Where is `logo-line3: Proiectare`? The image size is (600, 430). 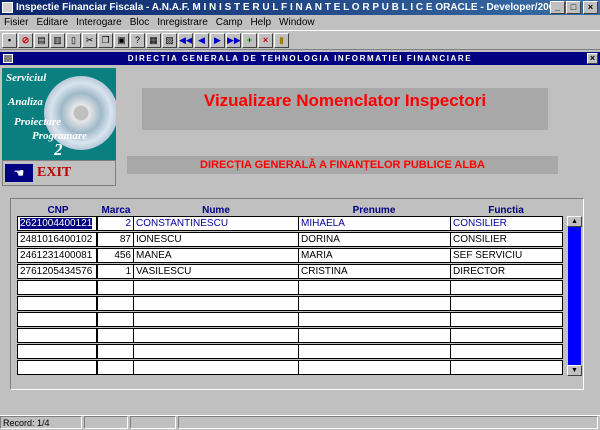 logo-line3: Proiectare is located at coordinates (38, 122).